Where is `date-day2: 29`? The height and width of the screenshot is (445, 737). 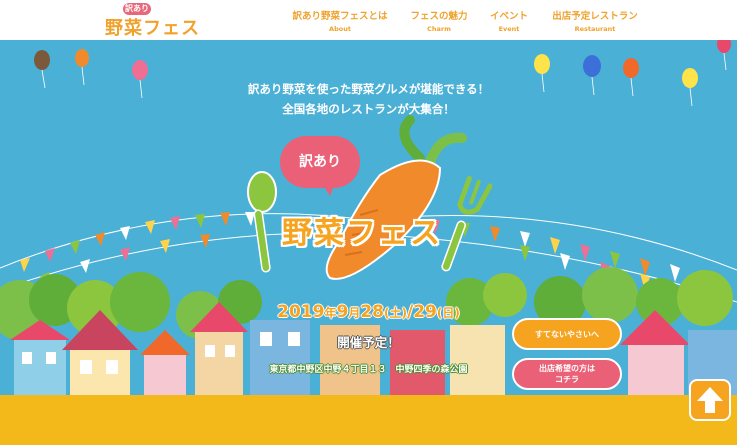 date-day2: 29 is located at coordinates (425, 312).